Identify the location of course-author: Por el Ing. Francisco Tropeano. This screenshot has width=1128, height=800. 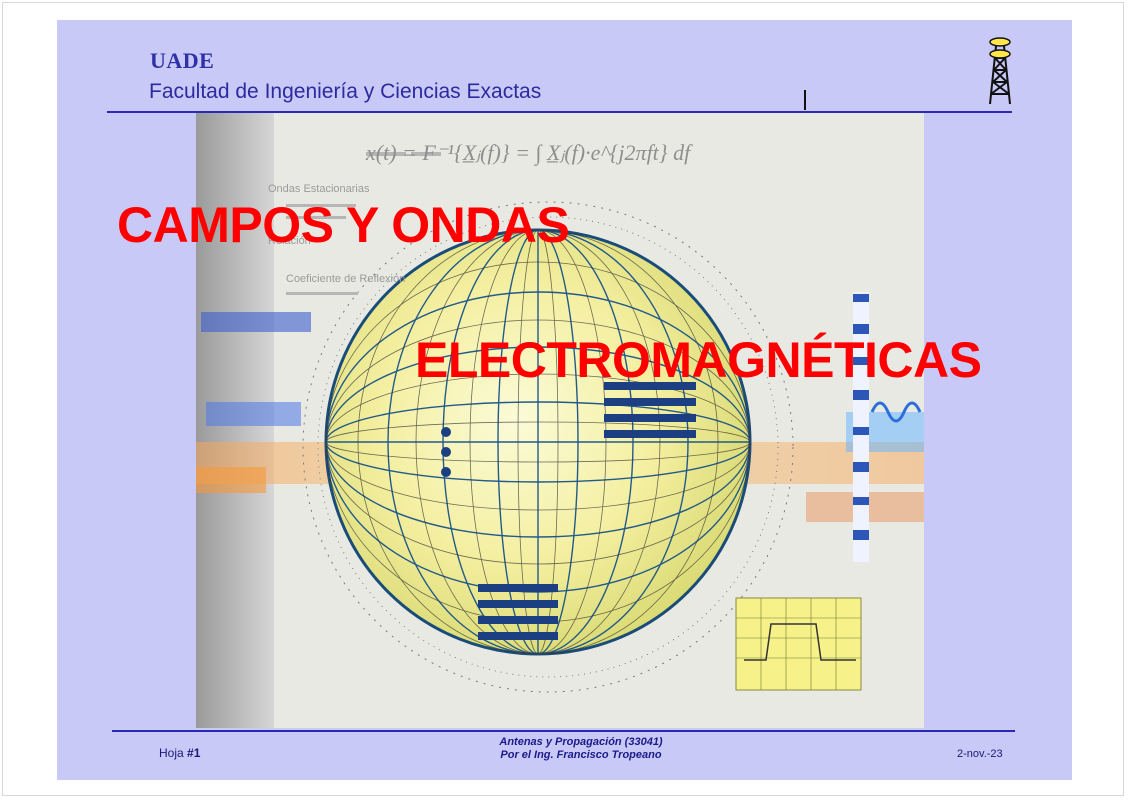
(581, 755).